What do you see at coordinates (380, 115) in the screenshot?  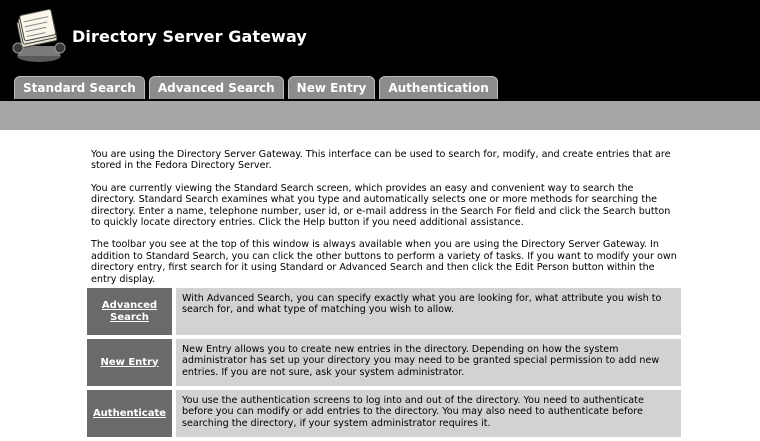 I see `sub-toolbar` at bounding box center [380, 115].